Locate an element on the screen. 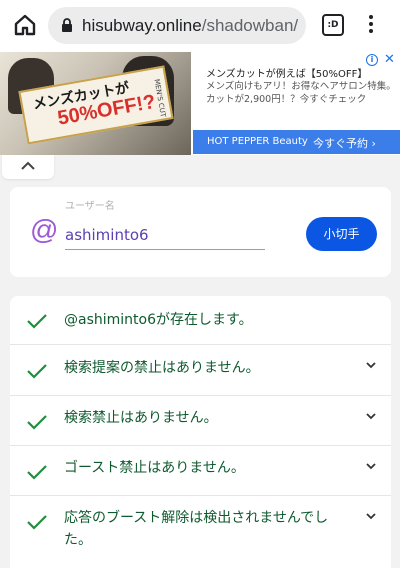  url-path: /shadowban/ is located at coordinates (250, 25).